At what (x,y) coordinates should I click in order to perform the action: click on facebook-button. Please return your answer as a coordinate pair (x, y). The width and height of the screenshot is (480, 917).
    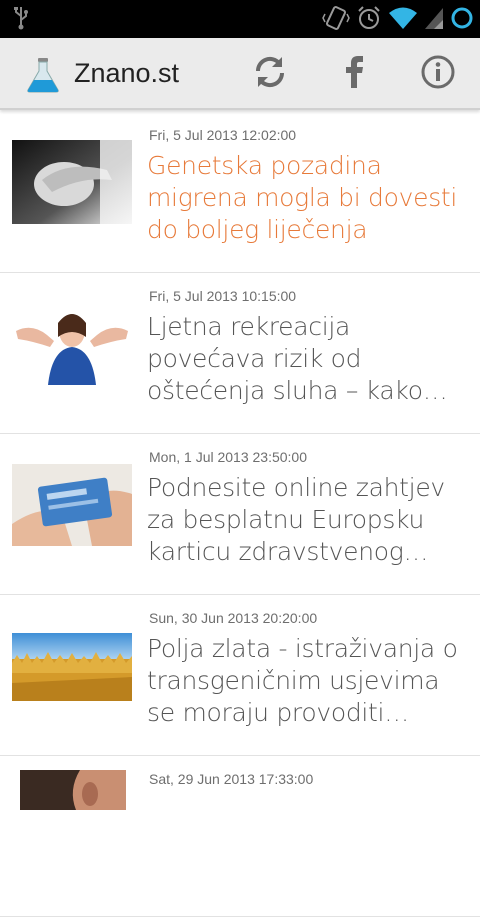
    Looking at the image, I should click on (354, 74).